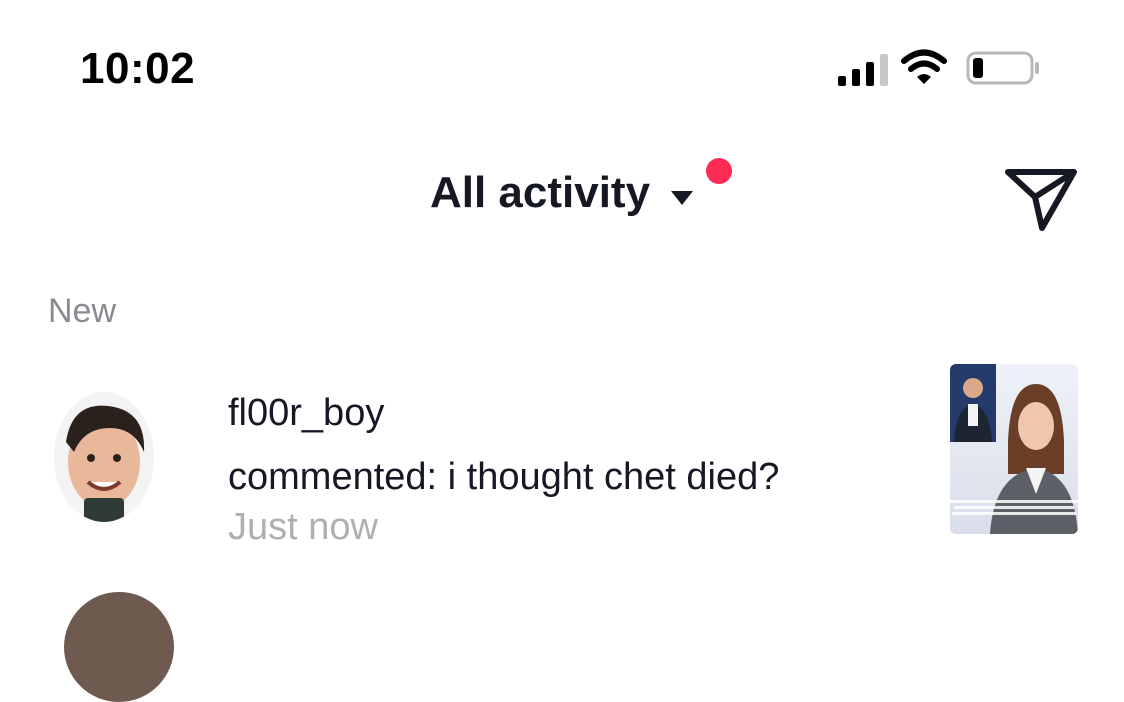  What do you see at coordinates (82, 311) in the screenshot?
I see `section-label-new: New` at bounding box center [82, 311].